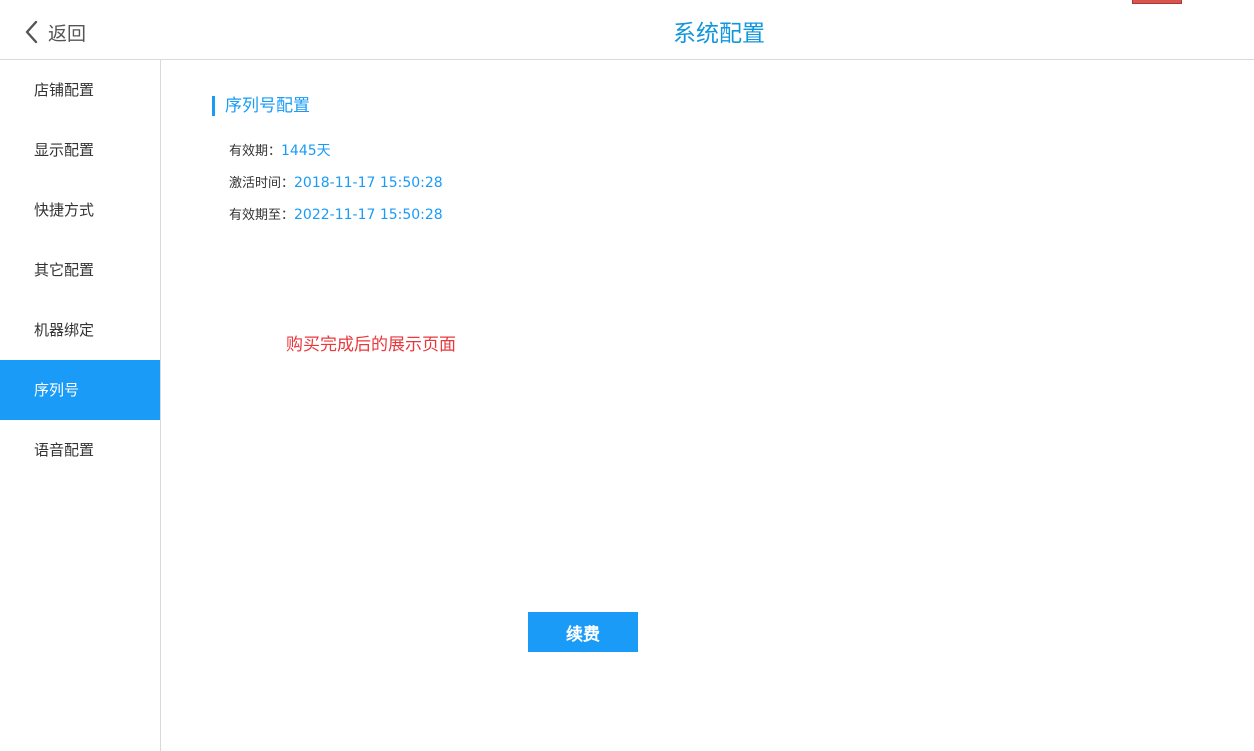  Describe the element at coordinates (255, 151) in the screenshot. I see `validity-label: 有效期：` at that location.